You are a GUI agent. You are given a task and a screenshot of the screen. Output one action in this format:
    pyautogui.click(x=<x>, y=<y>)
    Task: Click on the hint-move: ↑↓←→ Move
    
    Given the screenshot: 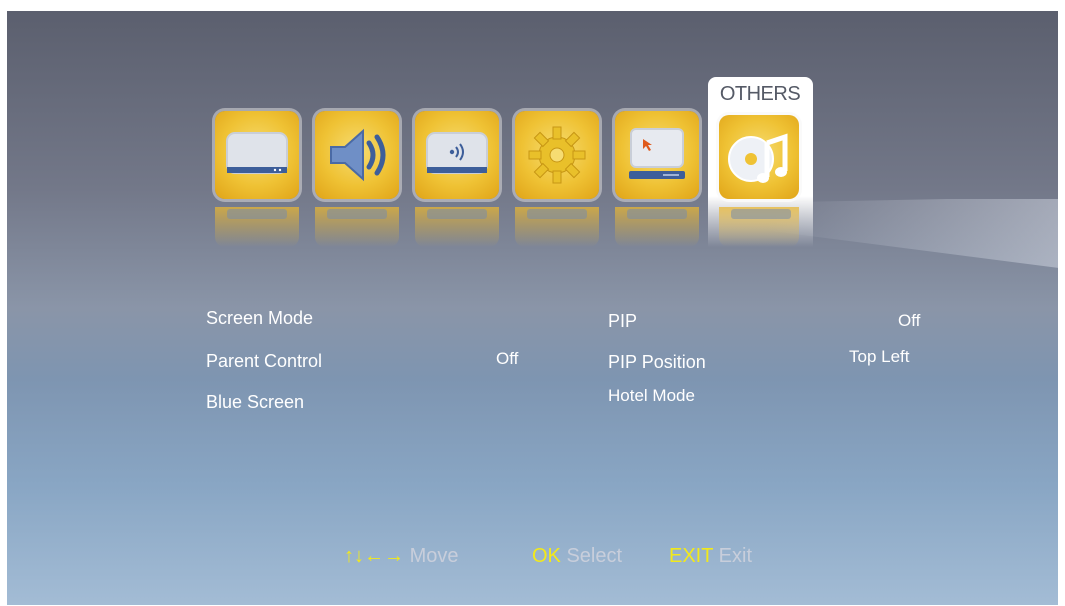 What is the action you would take?
    pyautogui.click(x=401, y=556)
    